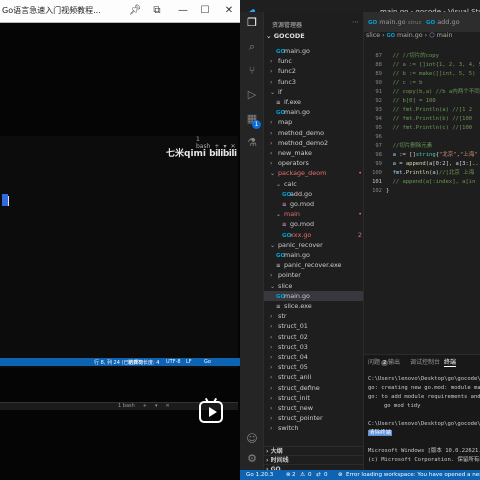 This screenshot has height=480, width=480. Describe the element at coordinates (252, 95) in the screenshot. I see `run-debug-icon: ▷` at that location.